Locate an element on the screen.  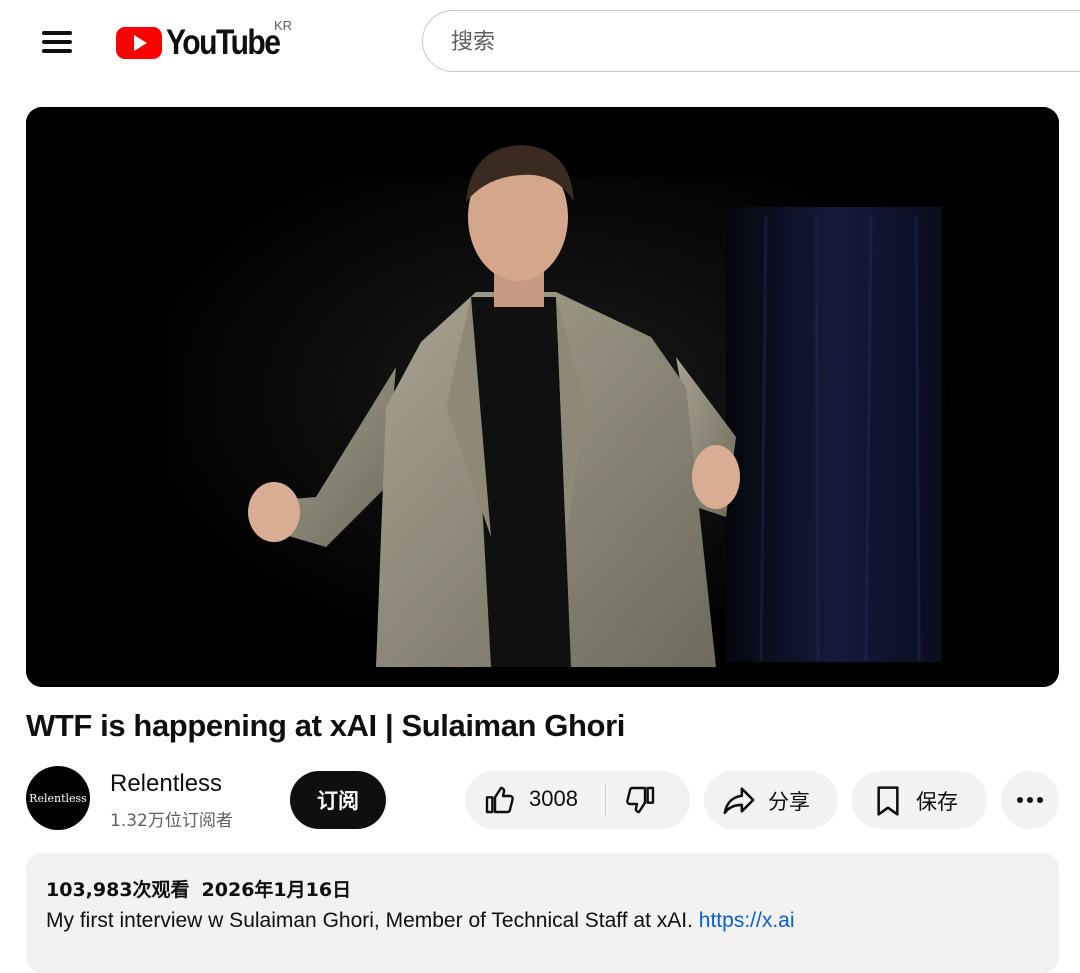
search-input is located at coordinates (731, 42).